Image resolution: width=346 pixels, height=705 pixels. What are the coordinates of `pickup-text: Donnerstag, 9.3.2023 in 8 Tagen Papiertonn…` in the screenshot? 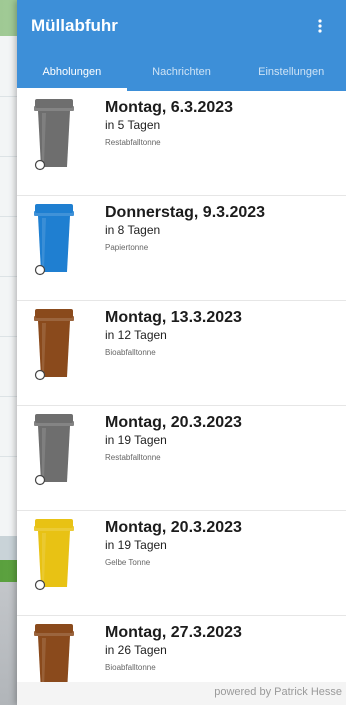 It's located at (185, 228).